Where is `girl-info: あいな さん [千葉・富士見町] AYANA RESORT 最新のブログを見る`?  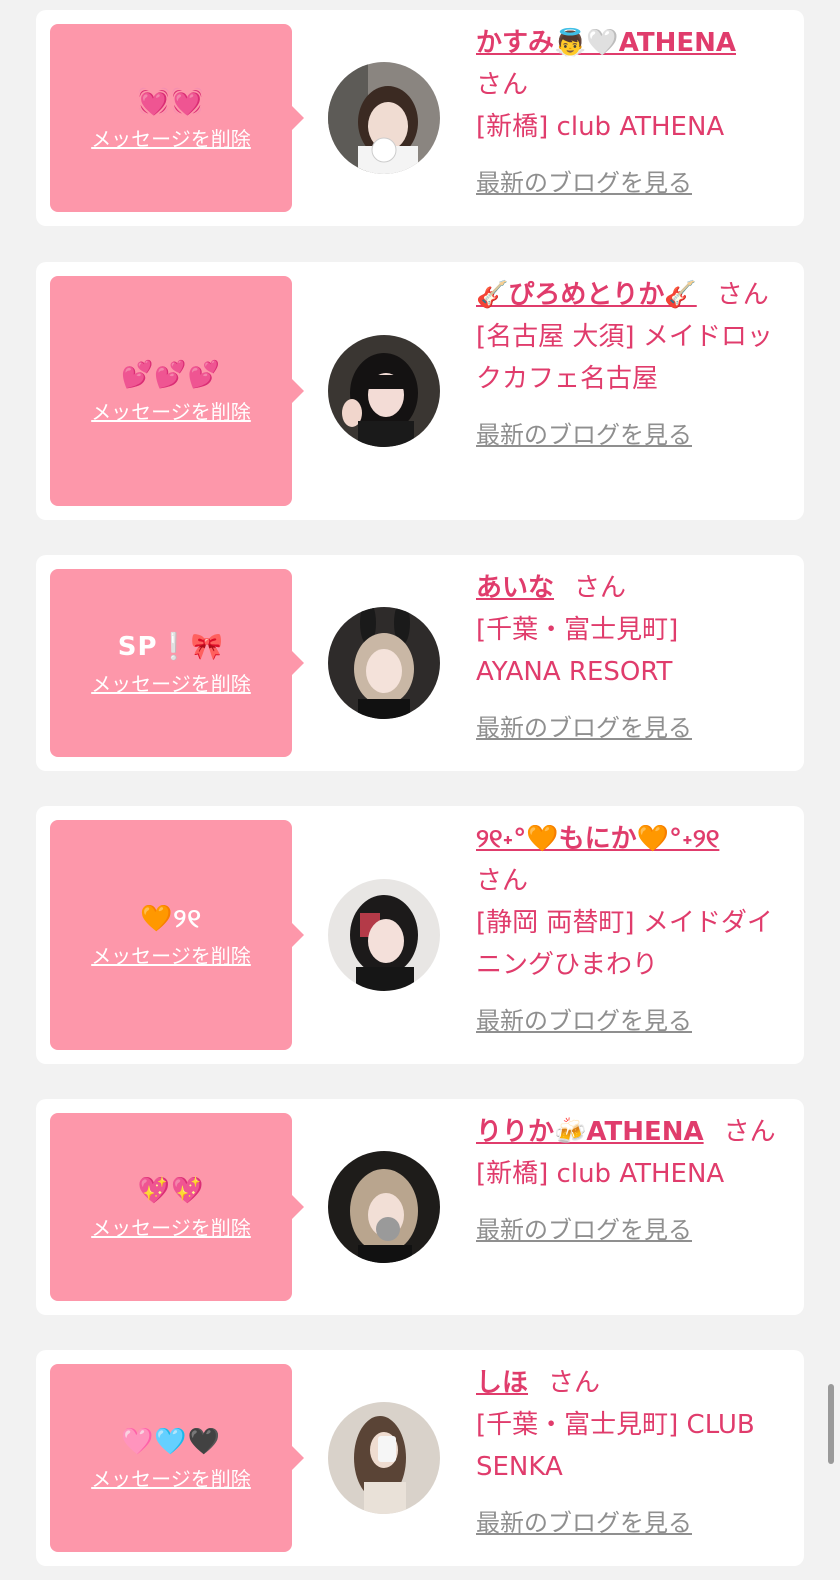 girl-info: あいな さん [千葉・富士見町] AYANA RESORT 最新のブログを見る is located at coordinates (632, 658).